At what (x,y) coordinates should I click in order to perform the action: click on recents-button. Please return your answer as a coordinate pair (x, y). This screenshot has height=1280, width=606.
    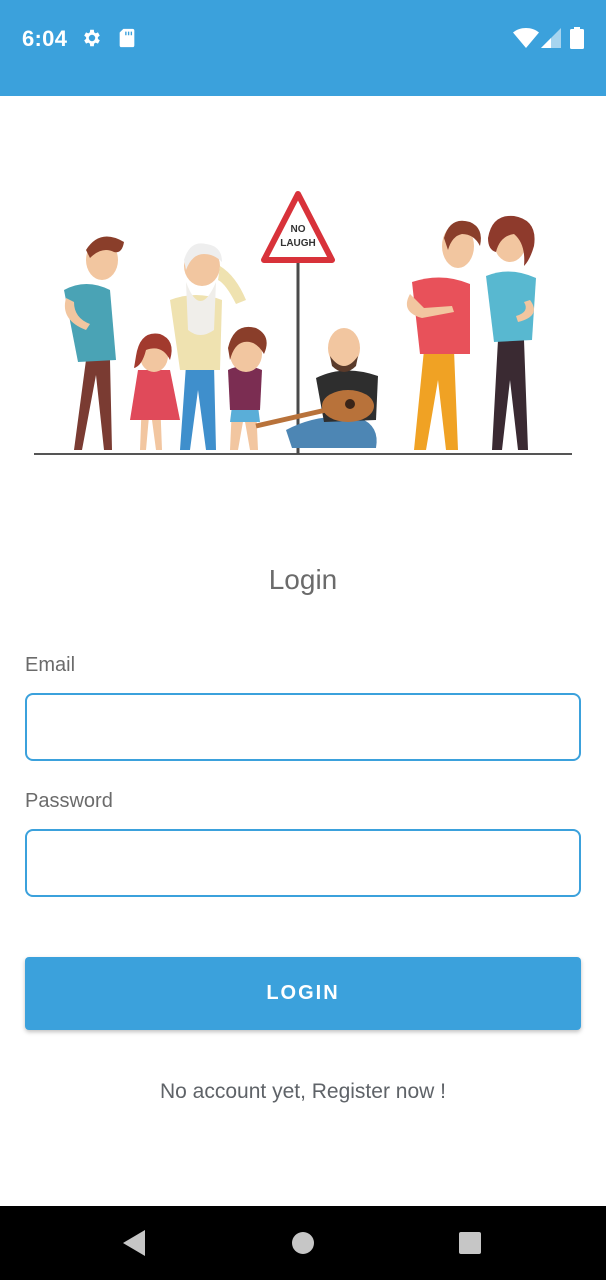
    Looking at the image, I should click on (470, 1243).